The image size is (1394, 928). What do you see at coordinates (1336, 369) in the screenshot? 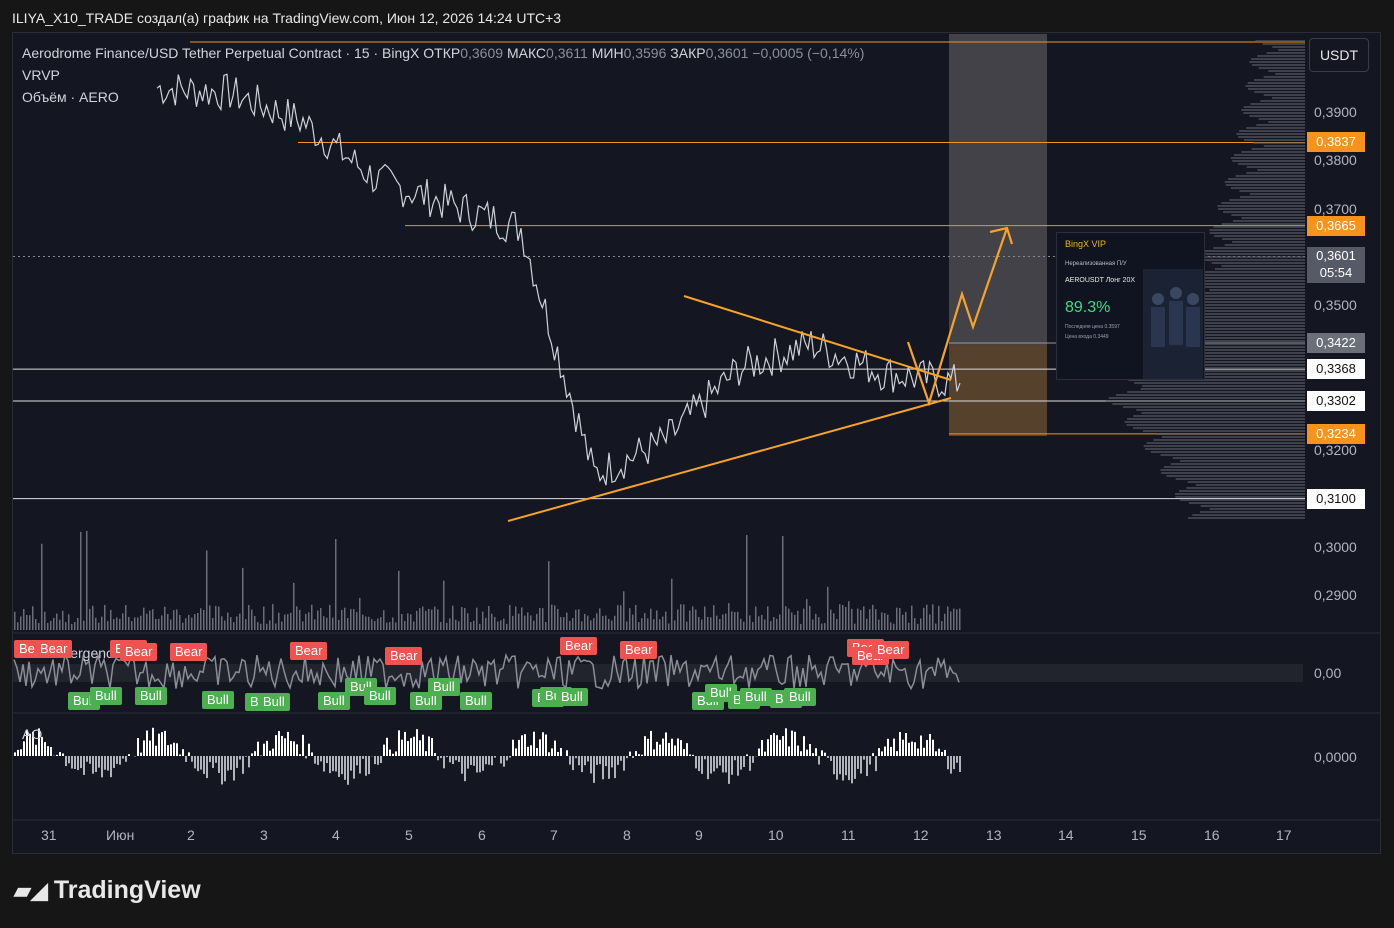
I see `price-tag: 0,3368` at bounding box center [1336, 369].